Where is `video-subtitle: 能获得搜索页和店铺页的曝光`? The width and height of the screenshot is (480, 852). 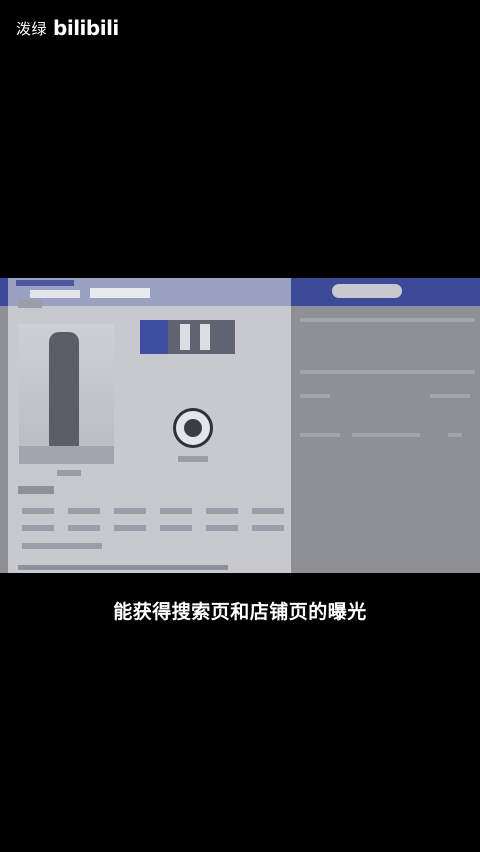 video-subtitle: 能获得搜索页和店铺页的曝光 is located at coordinates (240, 612).